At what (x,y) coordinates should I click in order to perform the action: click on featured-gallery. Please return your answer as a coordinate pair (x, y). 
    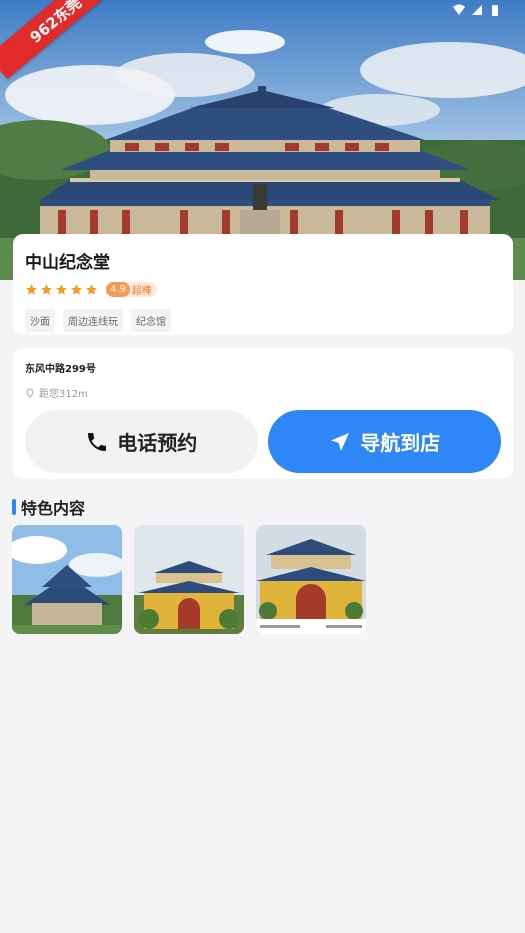
    Looking at the image, I should click on (189, 579).